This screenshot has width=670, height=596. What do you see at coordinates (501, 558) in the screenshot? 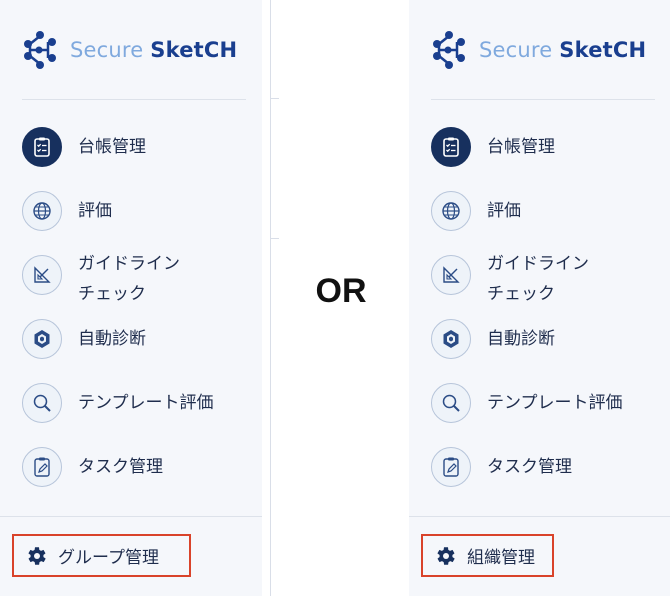
I see `organization-management-label: 組織管理` at bounding box center [501, 558].